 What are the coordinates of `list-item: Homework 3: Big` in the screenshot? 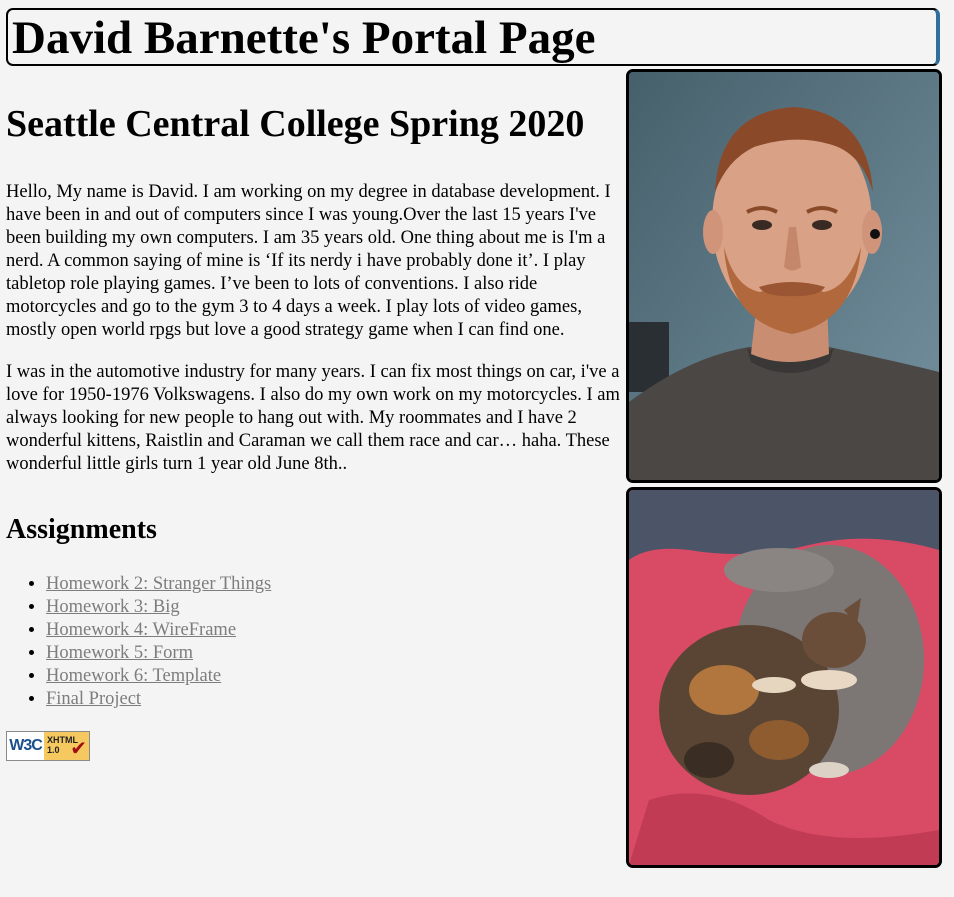 It's located at (337, 607).